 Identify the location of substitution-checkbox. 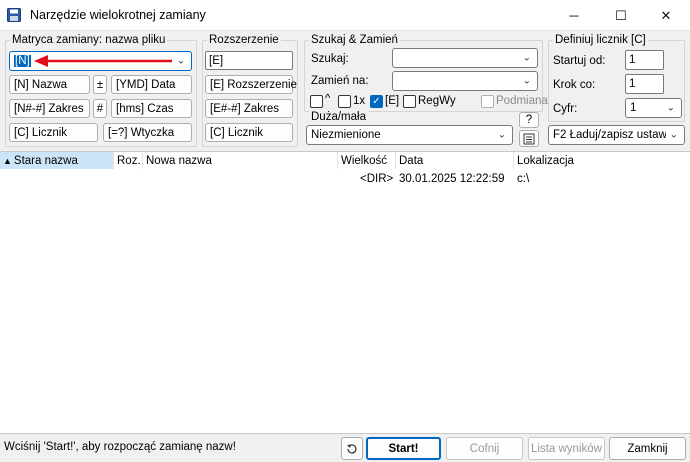
(487, 101).